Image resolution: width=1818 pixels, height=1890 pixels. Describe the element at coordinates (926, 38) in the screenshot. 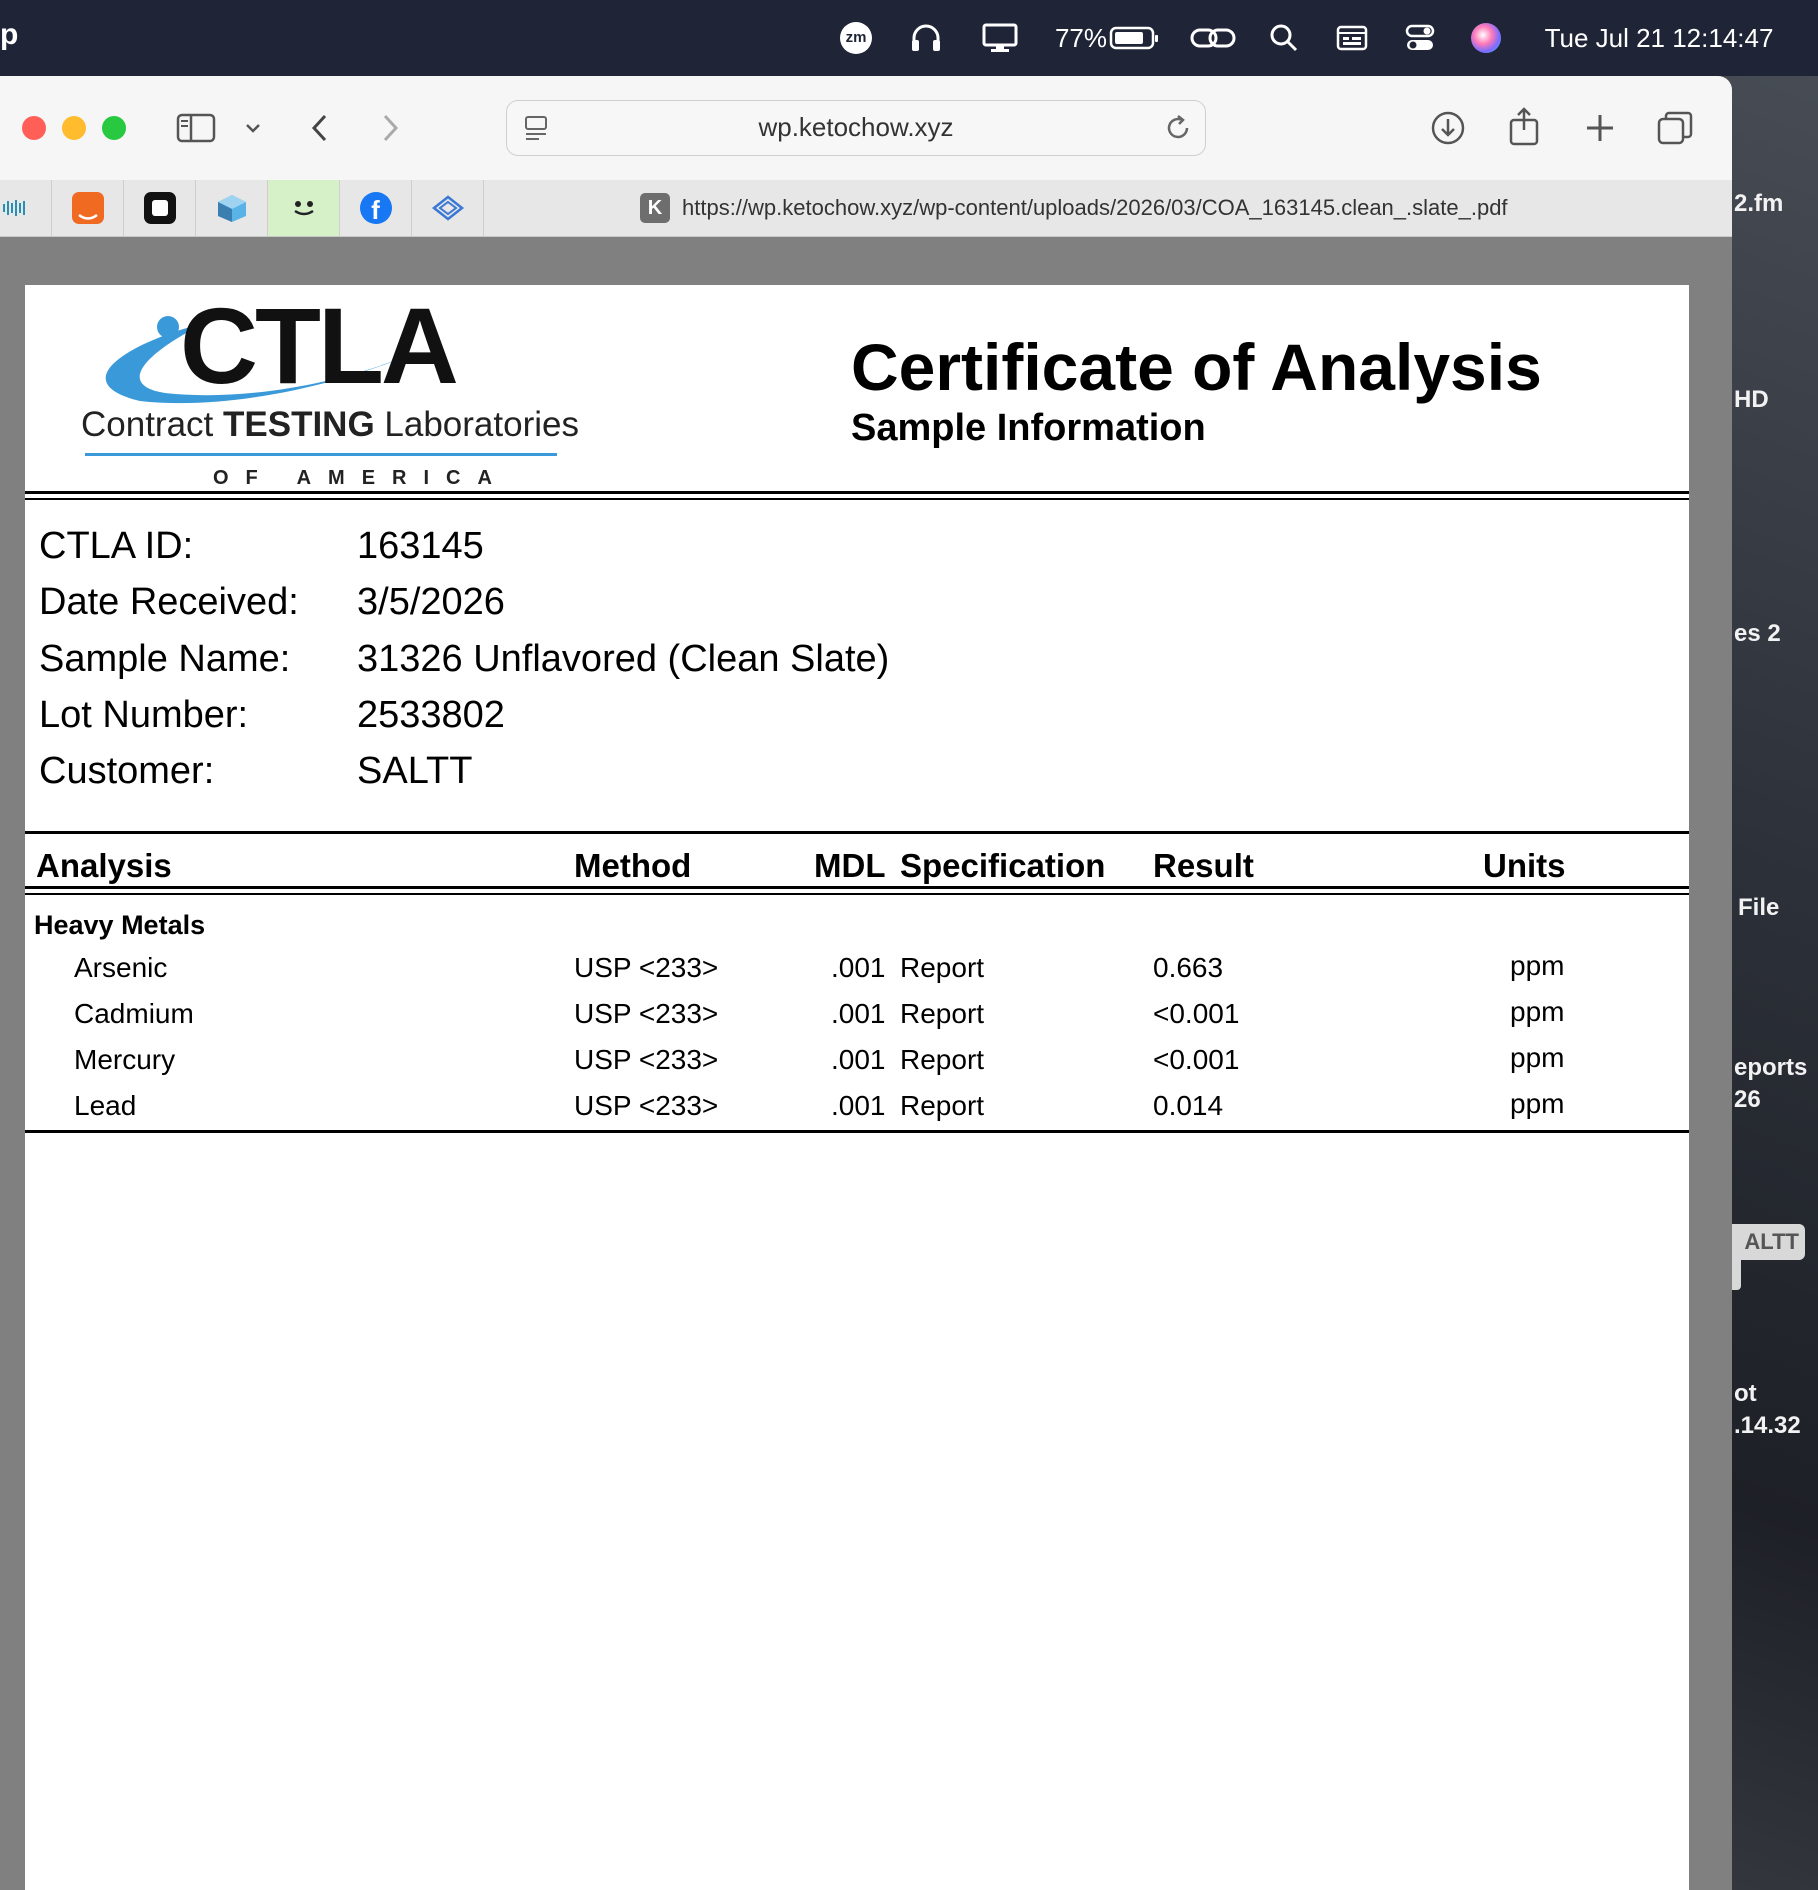

I see `headphones-icon` at that location.